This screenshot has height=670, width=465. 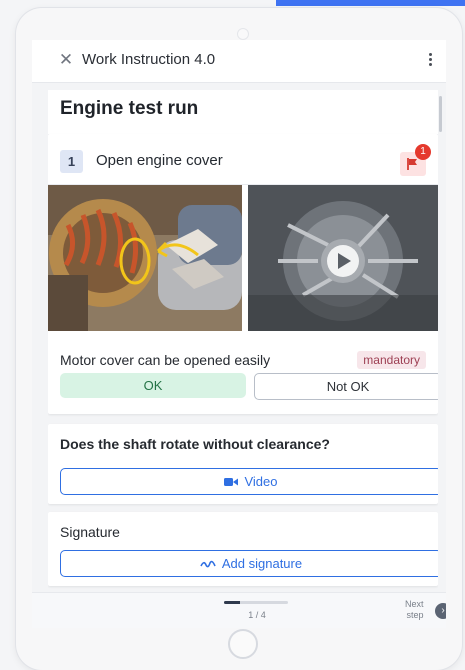 What do you see at coordinates (262, 563) in the screenshot?
I see `add-signature-label: Add signature` at bounding box center [262, 563].